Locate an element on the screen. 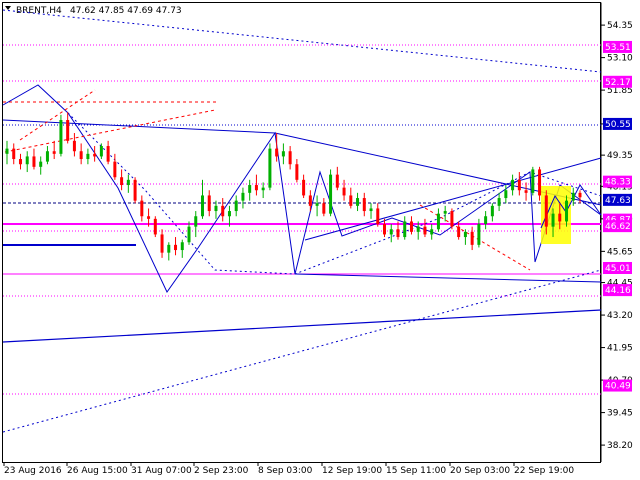 The width and height of the screenshot is (640, 480). time-tick-label: 8 Sep 03:00 is located at coordinates (285, 471).